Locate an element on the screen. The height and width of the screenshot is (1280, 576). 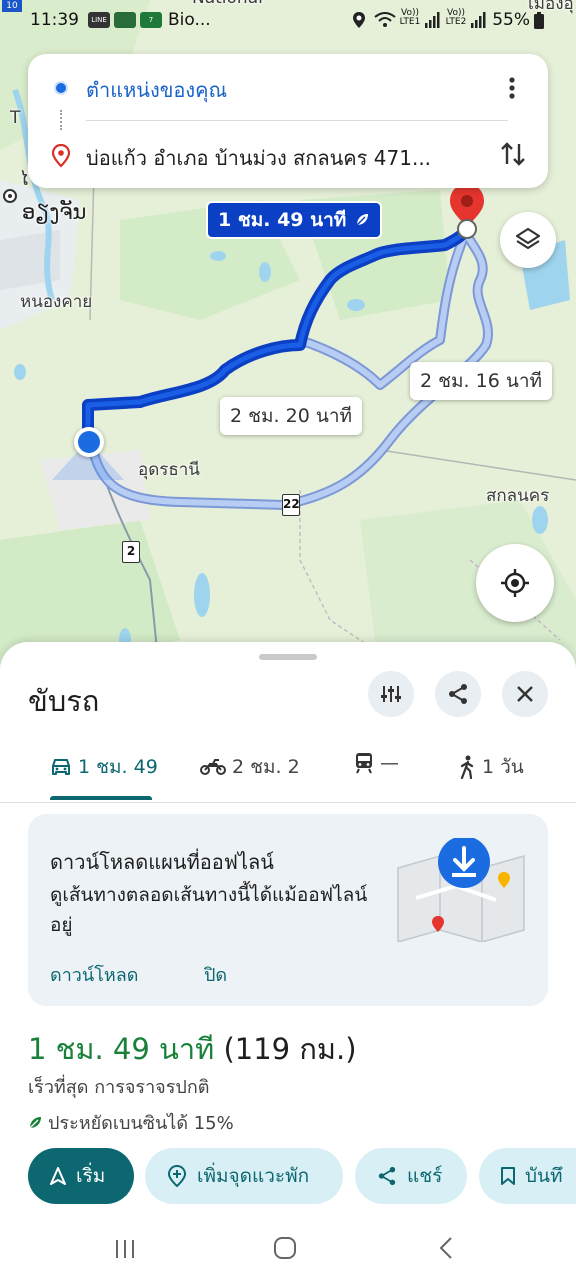
layers-icon is located at coordinates (528, 240).